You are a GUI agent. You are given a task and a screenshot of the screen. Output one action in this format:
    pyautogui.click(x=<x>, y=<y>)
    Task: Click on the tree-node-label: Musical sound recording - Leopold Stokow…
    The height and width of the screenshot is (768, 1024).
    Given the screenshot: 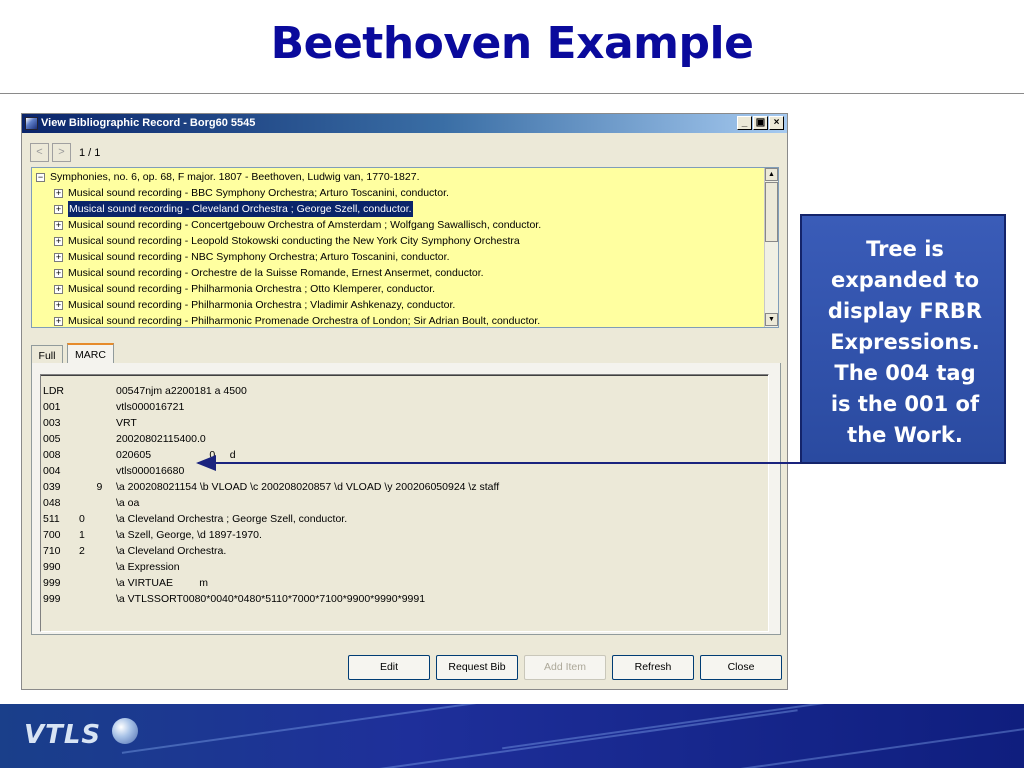 What is the action you would take?
    pyautogui.click(x=294, y=241)
    